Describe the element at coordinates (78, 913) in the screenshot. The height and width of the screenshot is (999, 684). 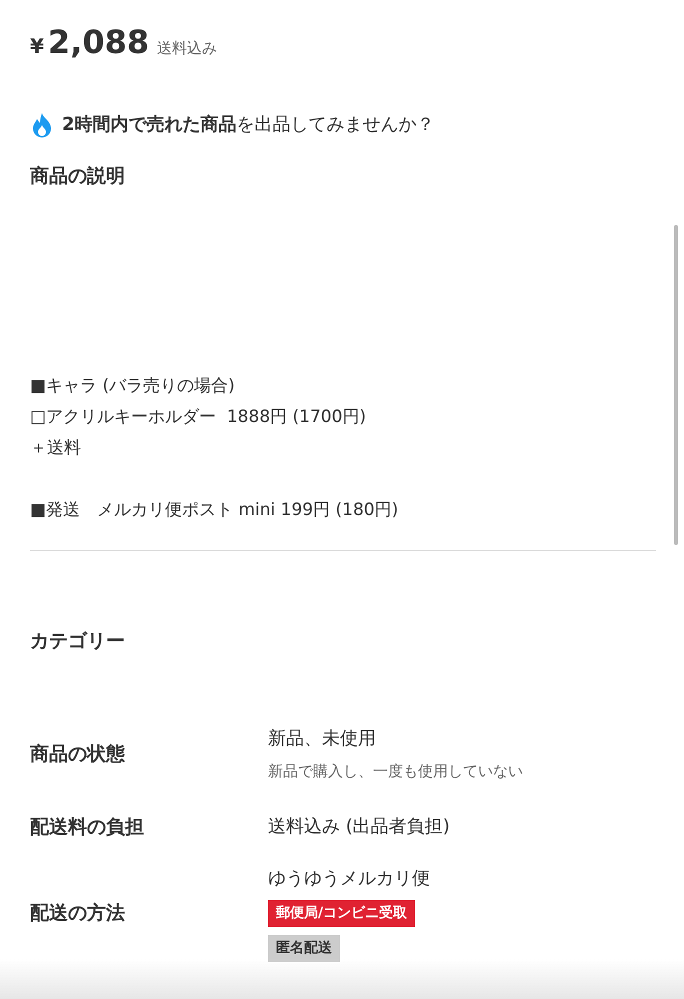
I see `detail-label: 配送の方法` at that location.